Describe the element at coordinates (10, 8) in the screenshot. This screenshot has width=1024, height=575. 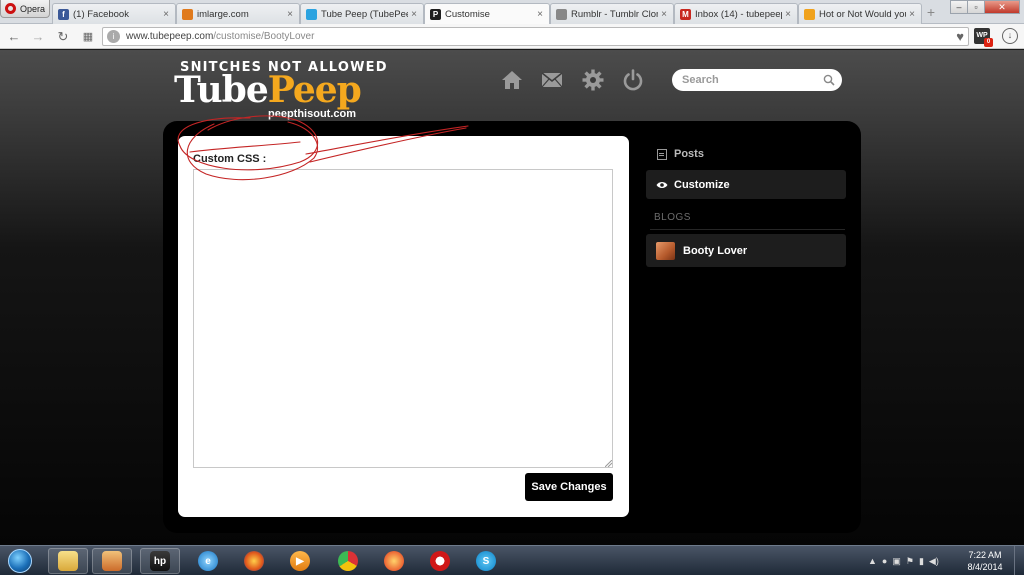
I see `opera-logo-icon` at that location.